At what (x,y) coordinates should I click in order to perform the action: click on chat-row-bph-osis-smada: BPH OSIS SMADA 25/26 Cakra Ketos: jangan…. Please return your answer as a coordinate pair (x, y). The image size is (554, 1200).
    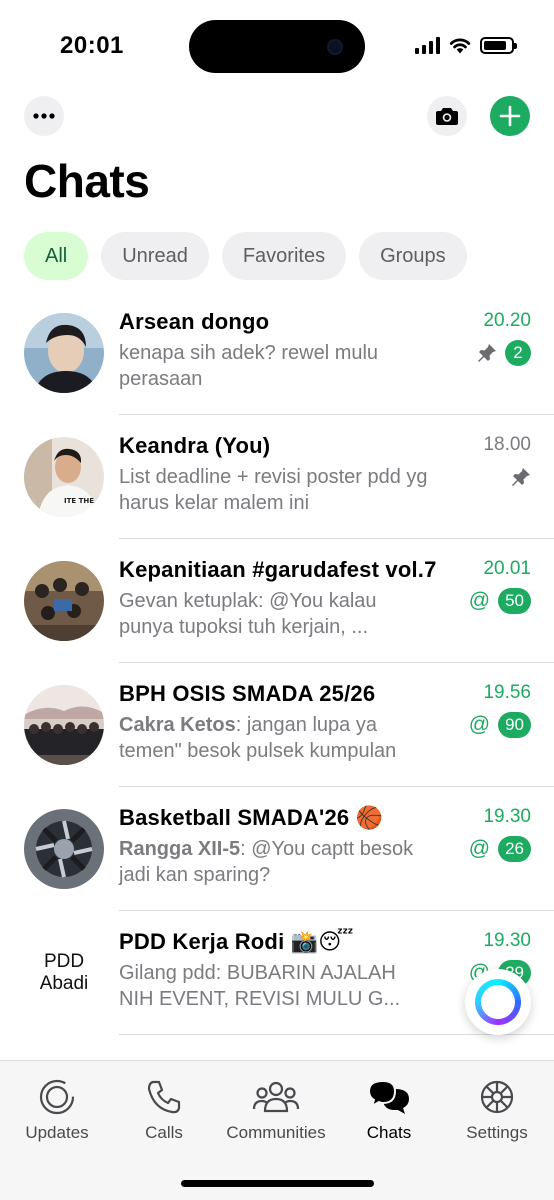
    Looking at the image, I should click on (277, 725).